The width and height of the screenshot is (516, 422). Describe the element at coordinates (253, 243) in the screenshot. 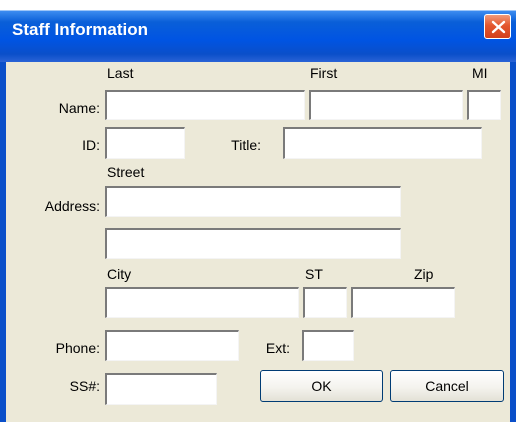

I see `street-line2-input` at that location.